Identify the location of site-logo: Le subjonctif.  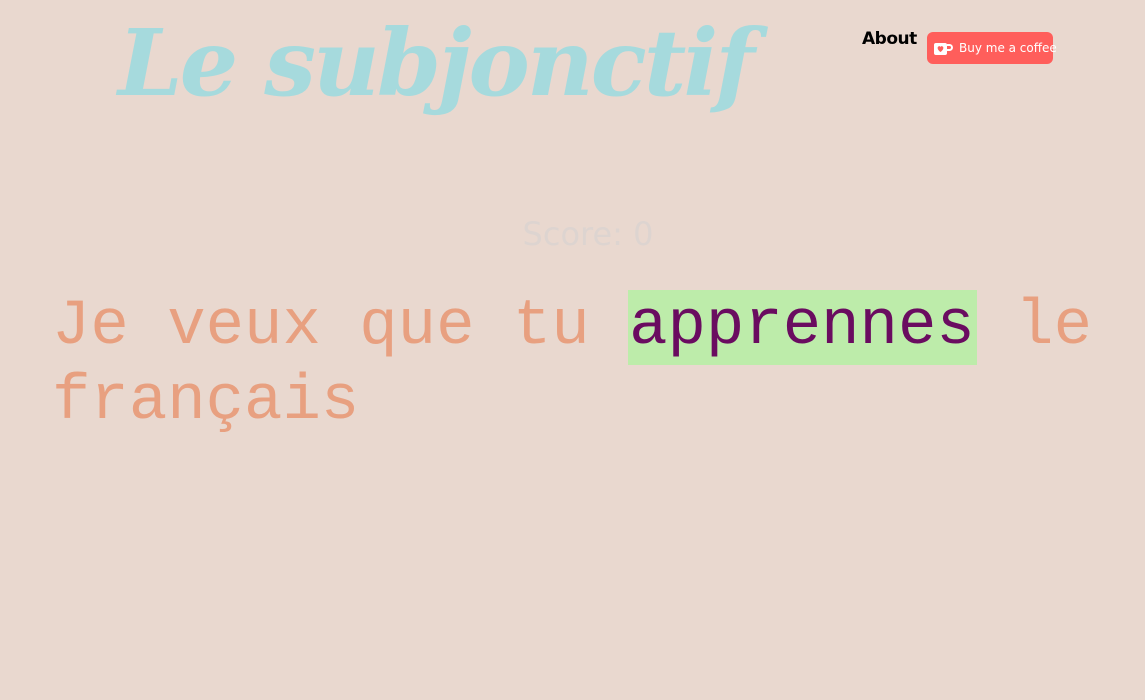
(436, 63).